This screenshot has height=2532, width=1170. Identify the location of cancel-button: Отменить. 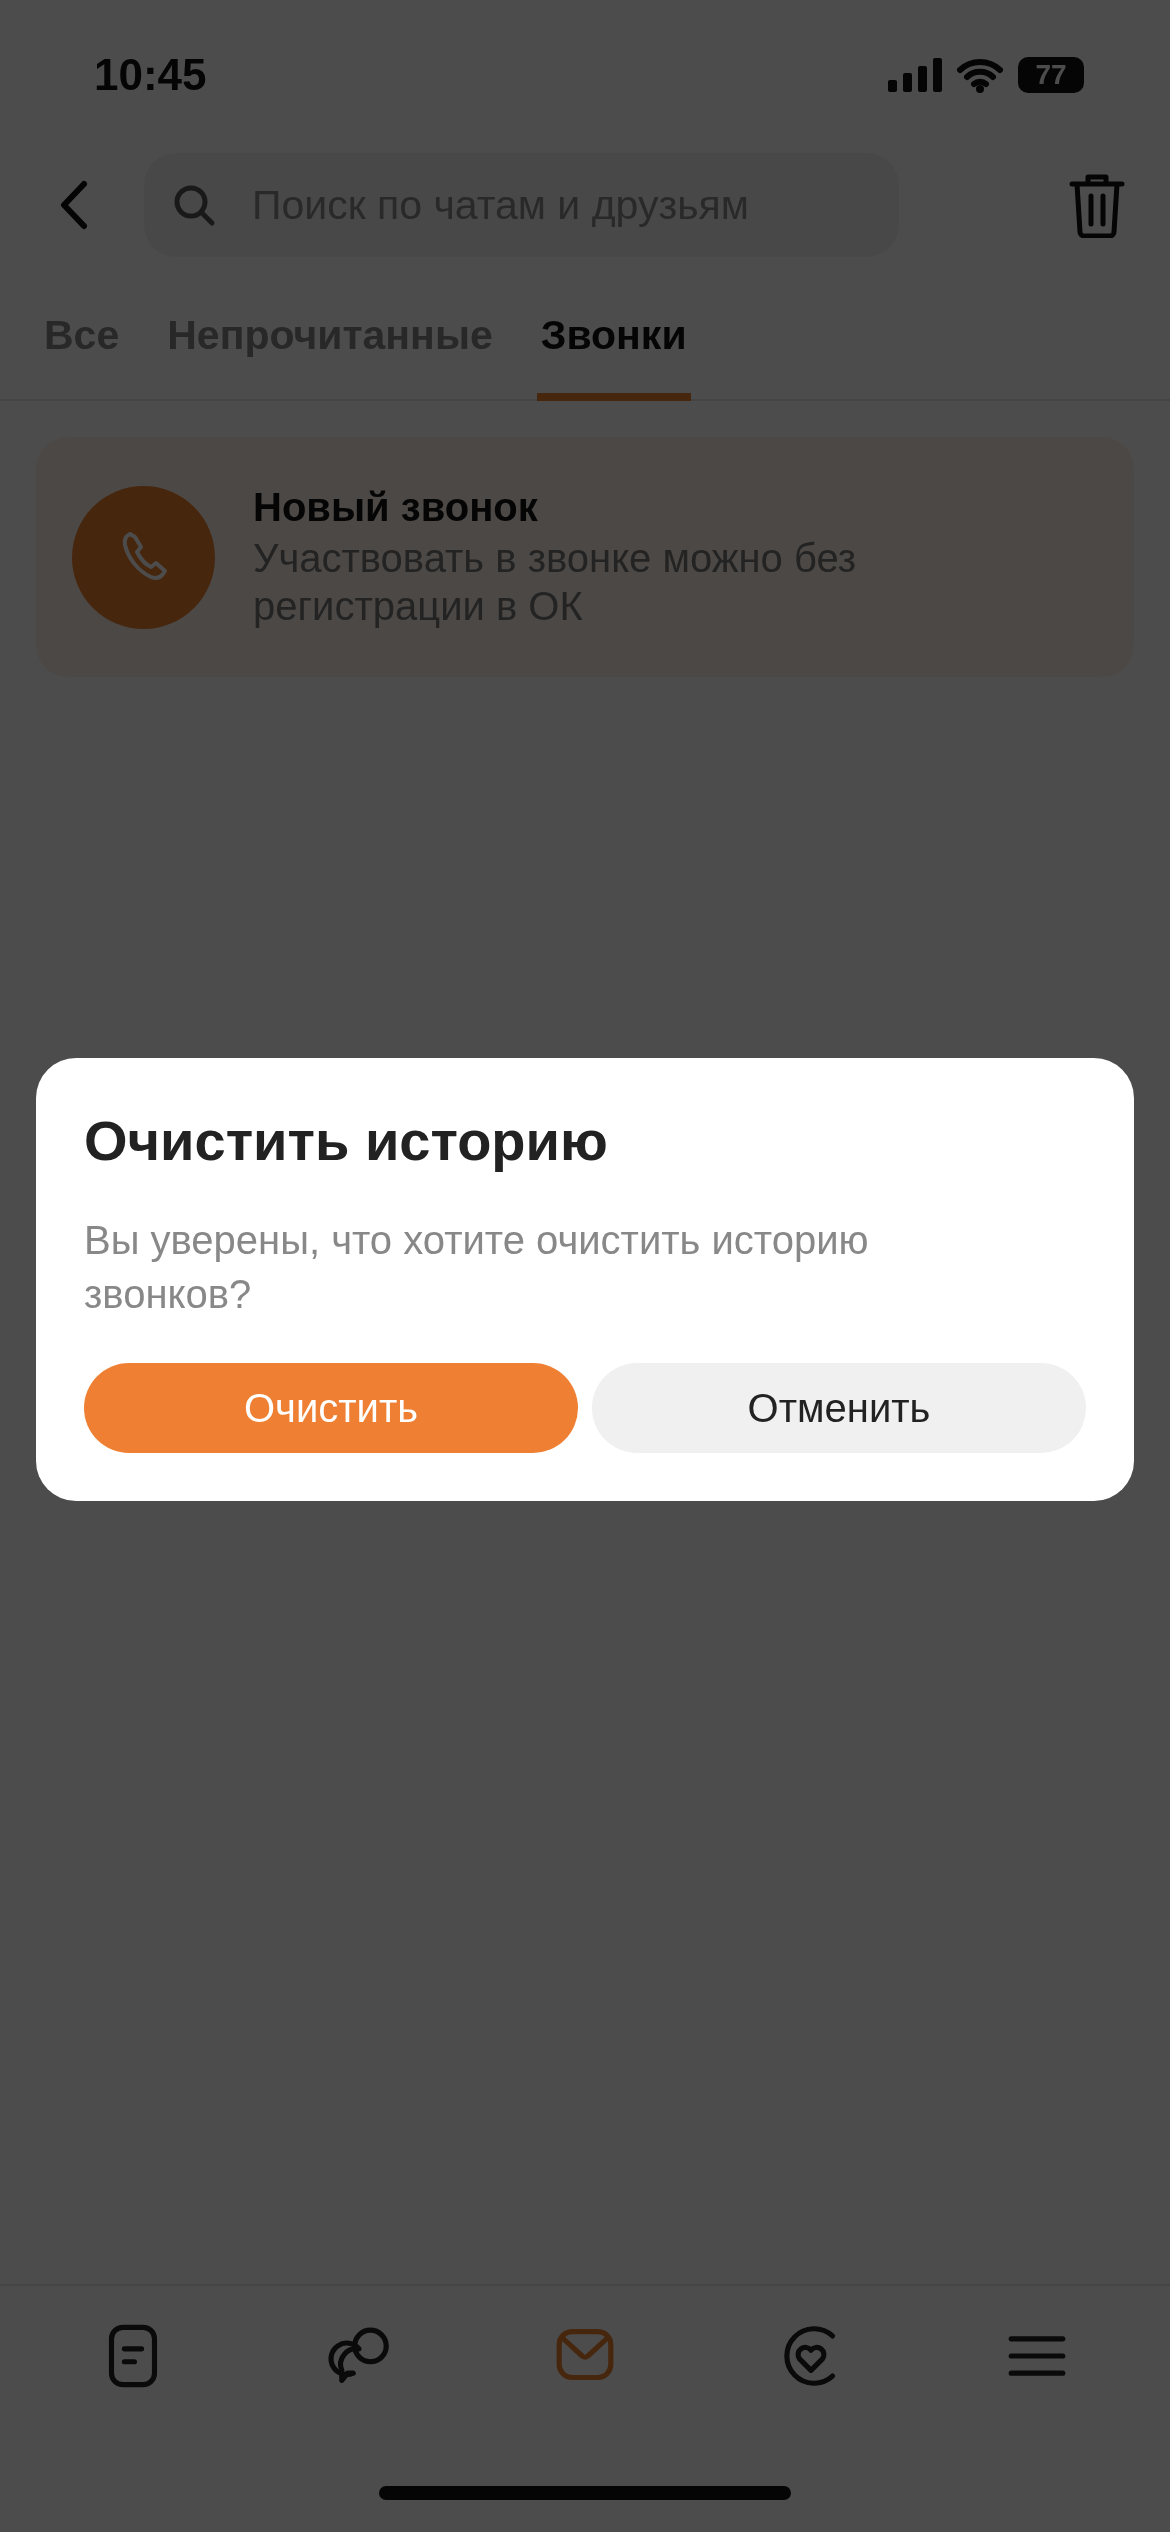
(839, 1408).